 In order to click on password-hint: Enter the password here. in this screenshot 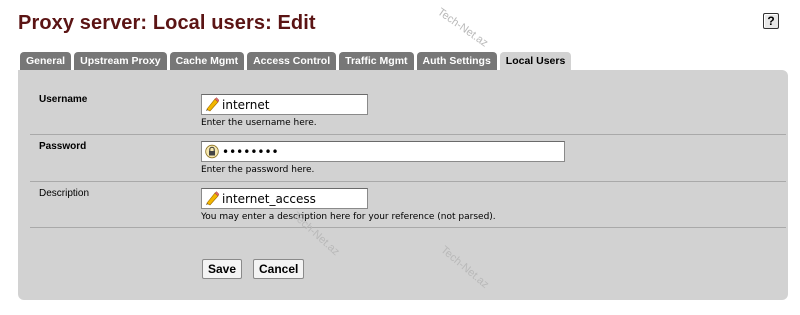, I will do `click(258, 170)`.